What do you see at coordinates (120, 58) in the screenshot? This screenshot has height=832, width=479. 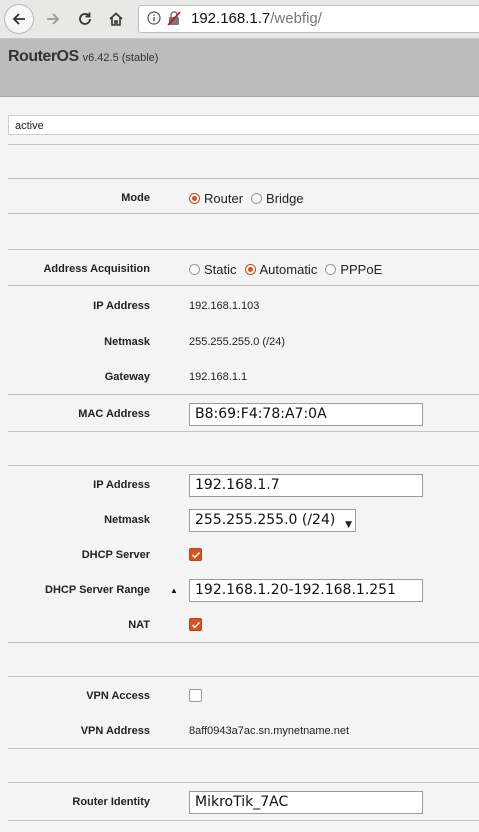 I see `version-label: v6.42.5 (stable)` at bounding box center [120, 58].